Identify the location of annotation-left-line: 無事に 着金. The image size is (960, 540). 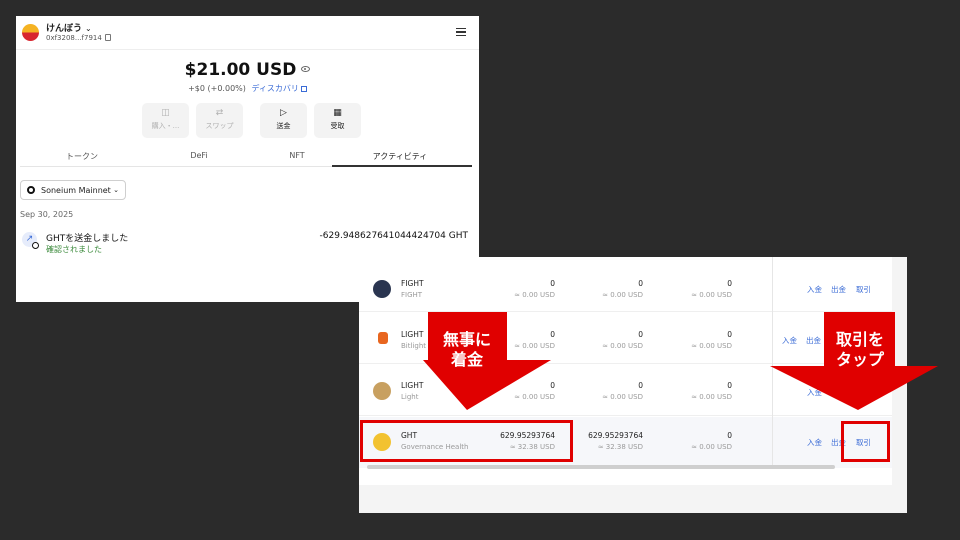
(466, 349).